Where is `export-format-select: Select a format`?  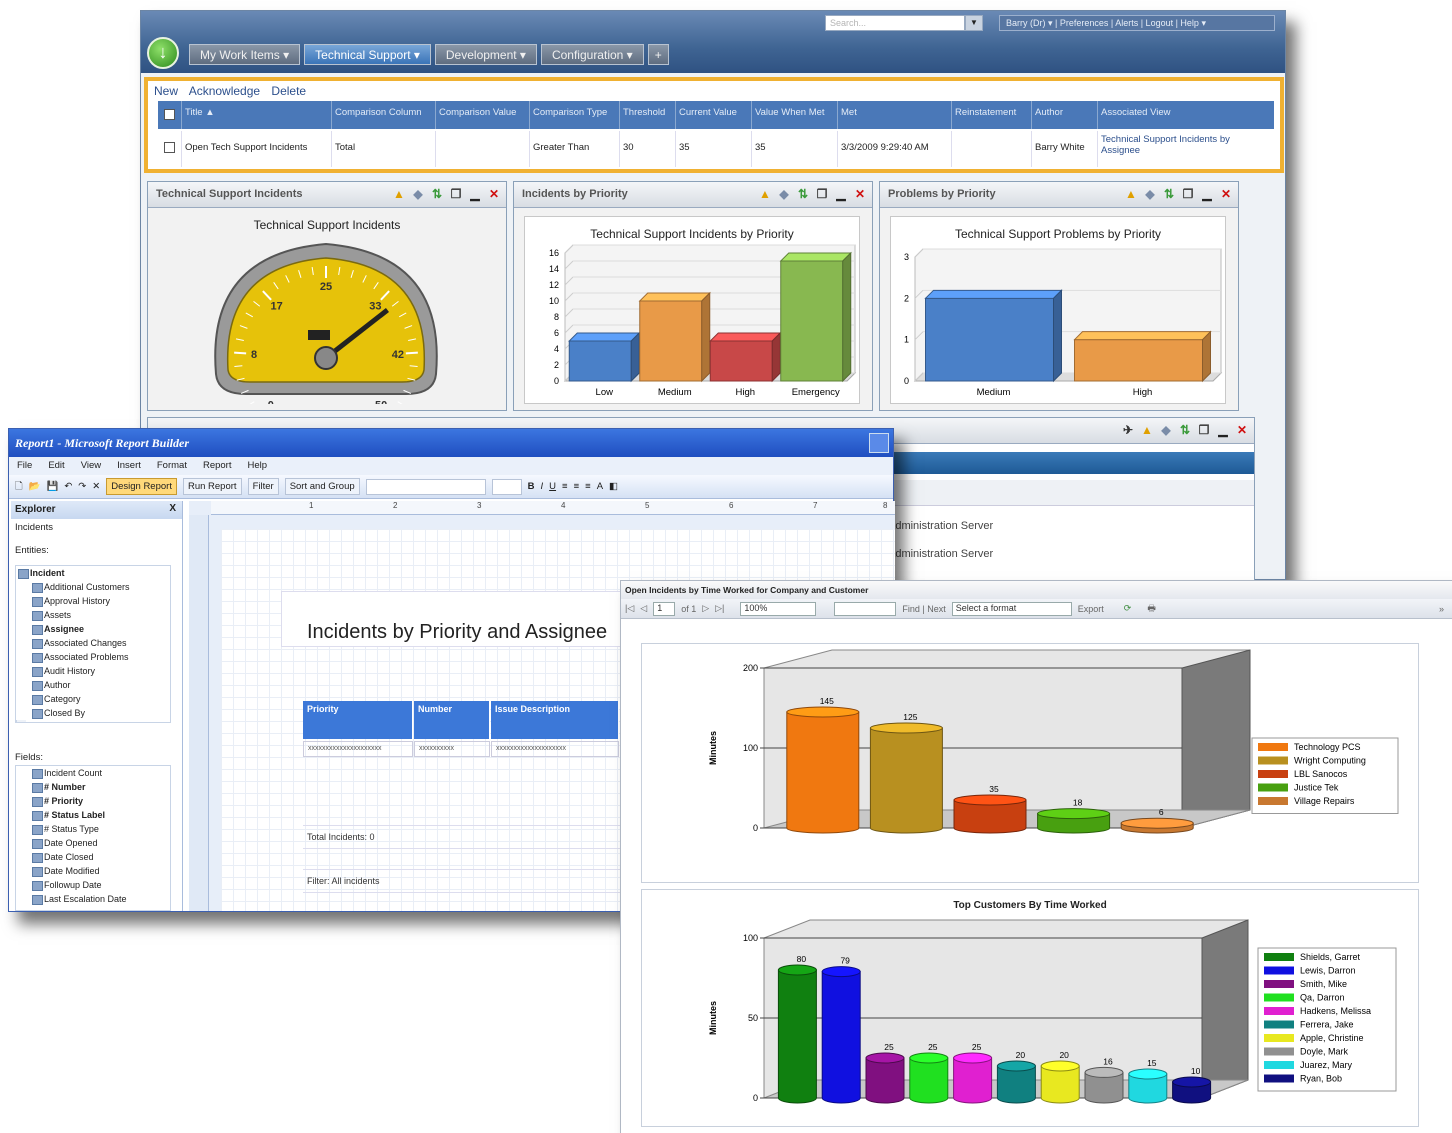
export-format-select: Select a format is located at coordinates (1011, 608).